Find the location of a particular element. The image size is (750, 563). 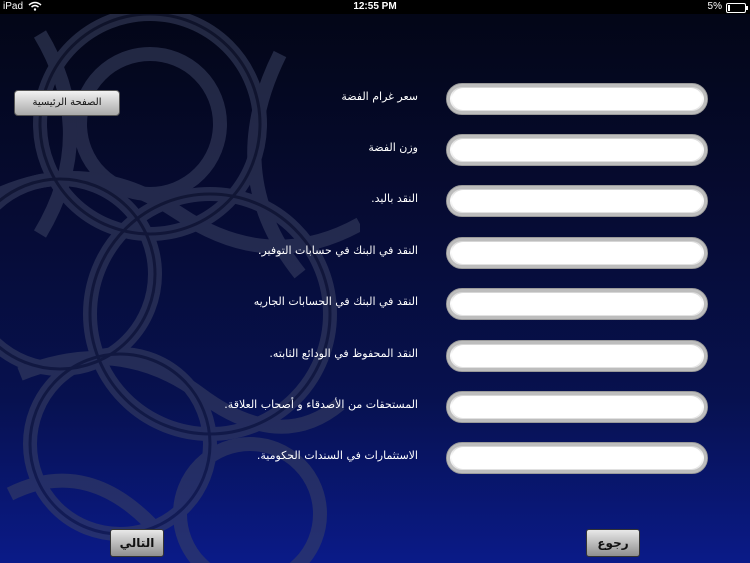

receivables-label: المستحقات من الأصدقاء و أصحاب العلاقة. is located at coordinates (321, 404).